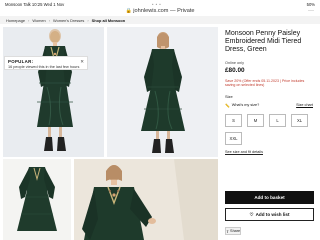  I want to click on url-field: 🔒 johnlewis.com — Private, so click(160, 11).